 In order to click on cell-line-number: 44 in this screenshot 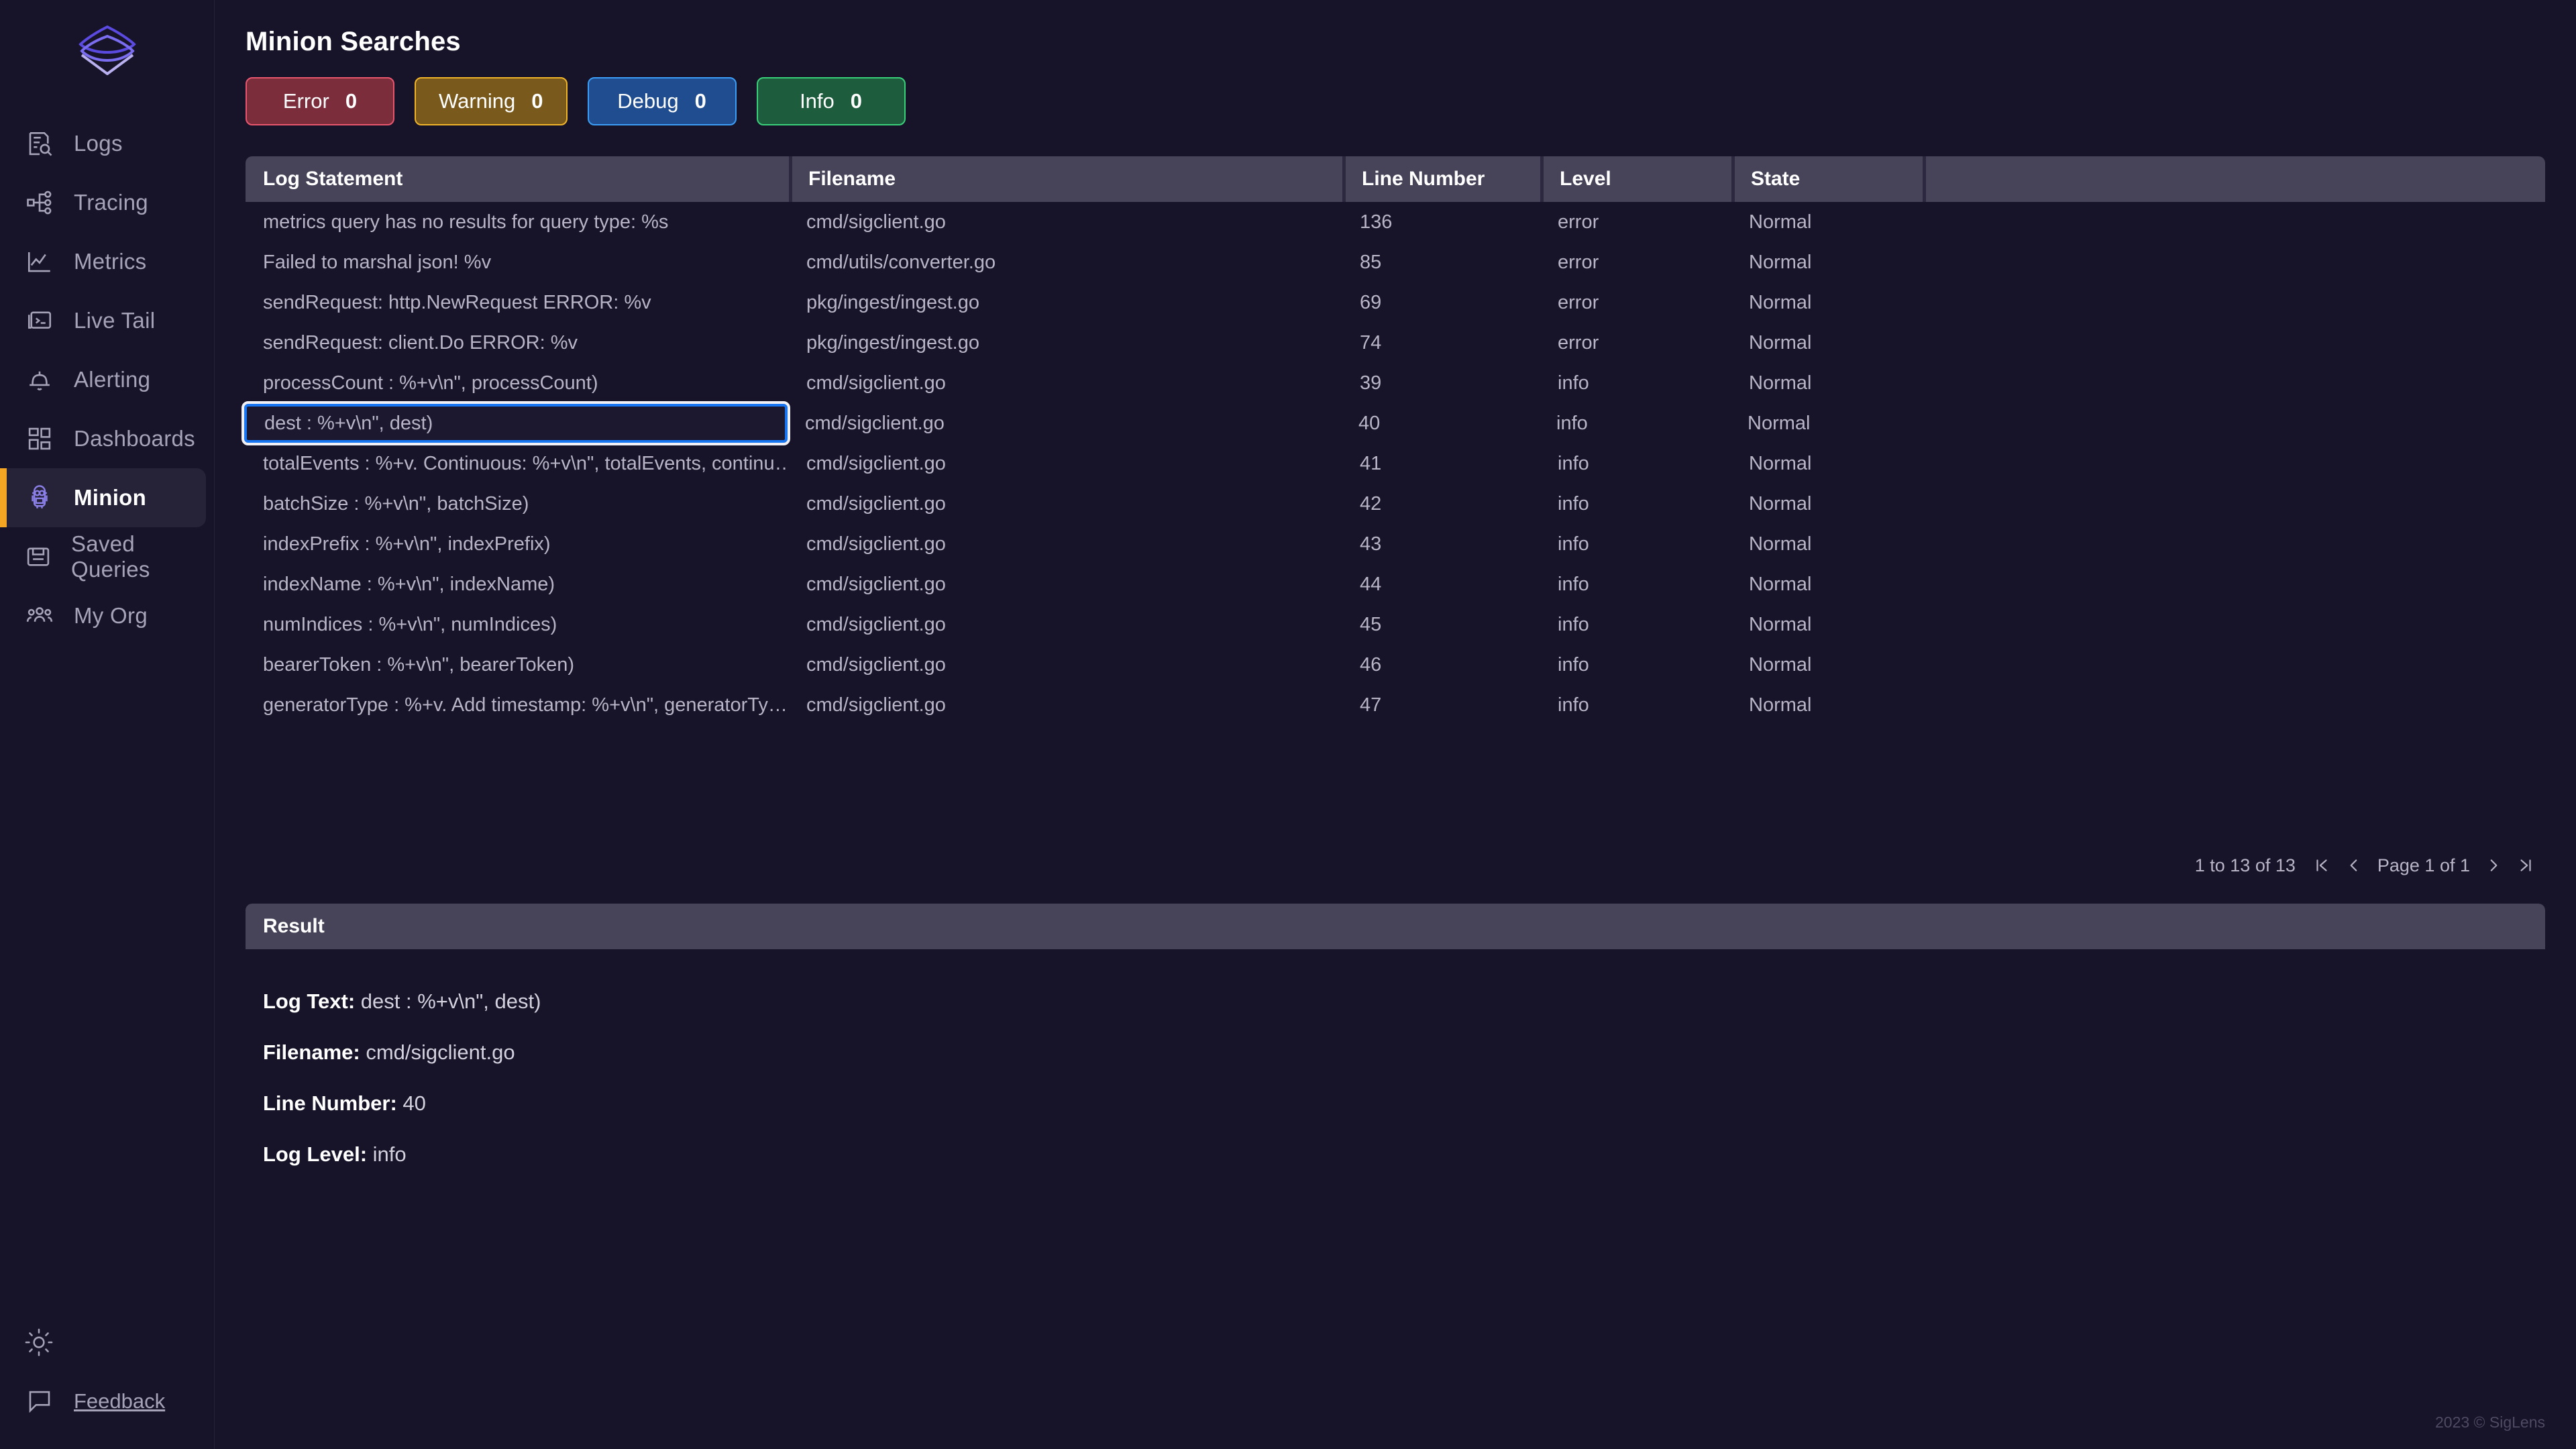, I will do `click(1441, 584)`.